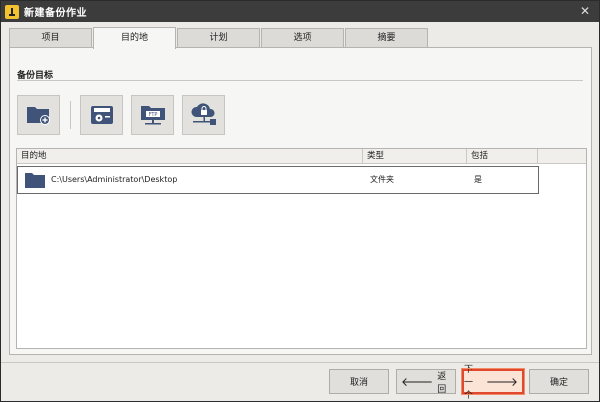 The width and height of the screenshot is (600, 402). Describe the element at coordinates (382, 179) in the screenshot. I see `destination-type: 文件夹` at that location.